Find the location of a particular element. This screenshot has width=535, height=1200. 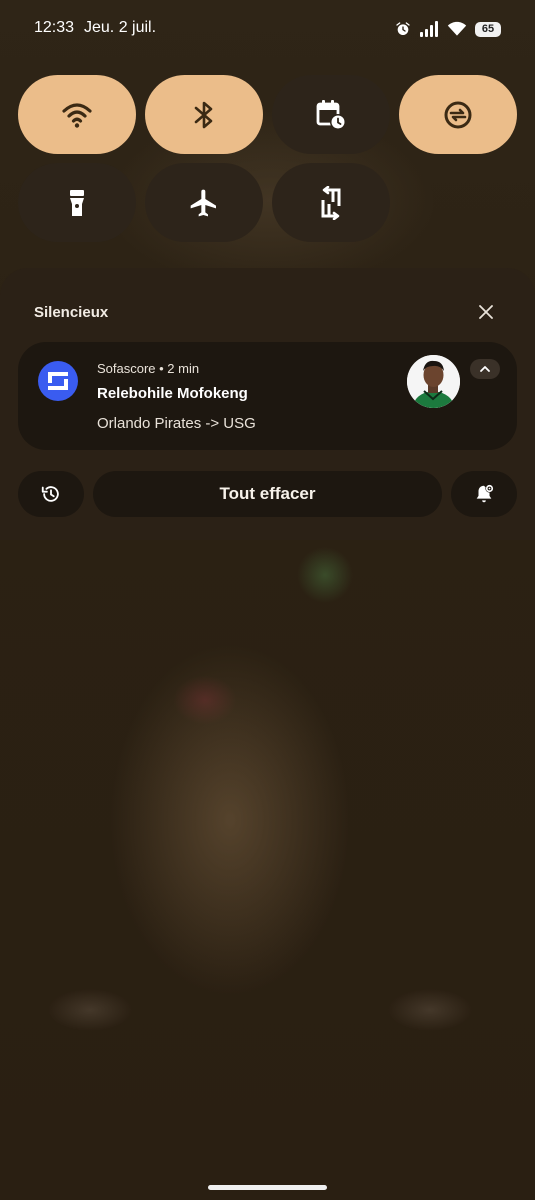

close-icon is located at coordinates (486, 312).